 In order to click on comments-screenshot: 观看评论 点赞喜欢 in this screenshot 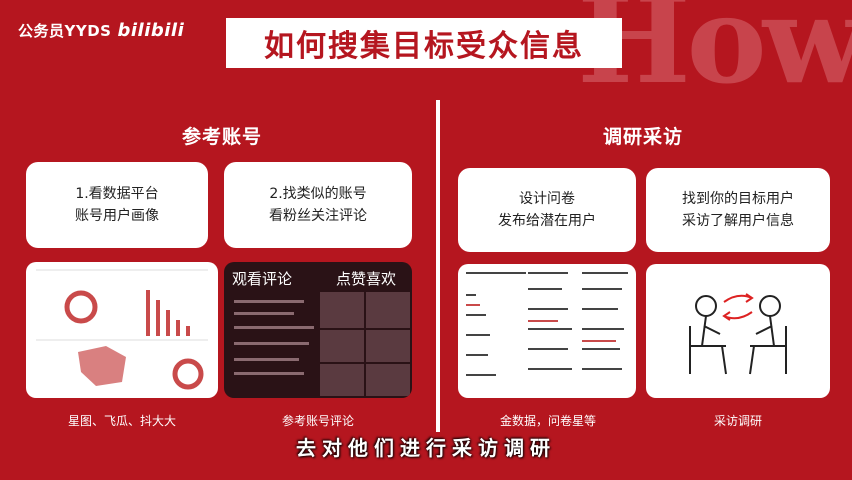, I will do `click(318, 330)`.